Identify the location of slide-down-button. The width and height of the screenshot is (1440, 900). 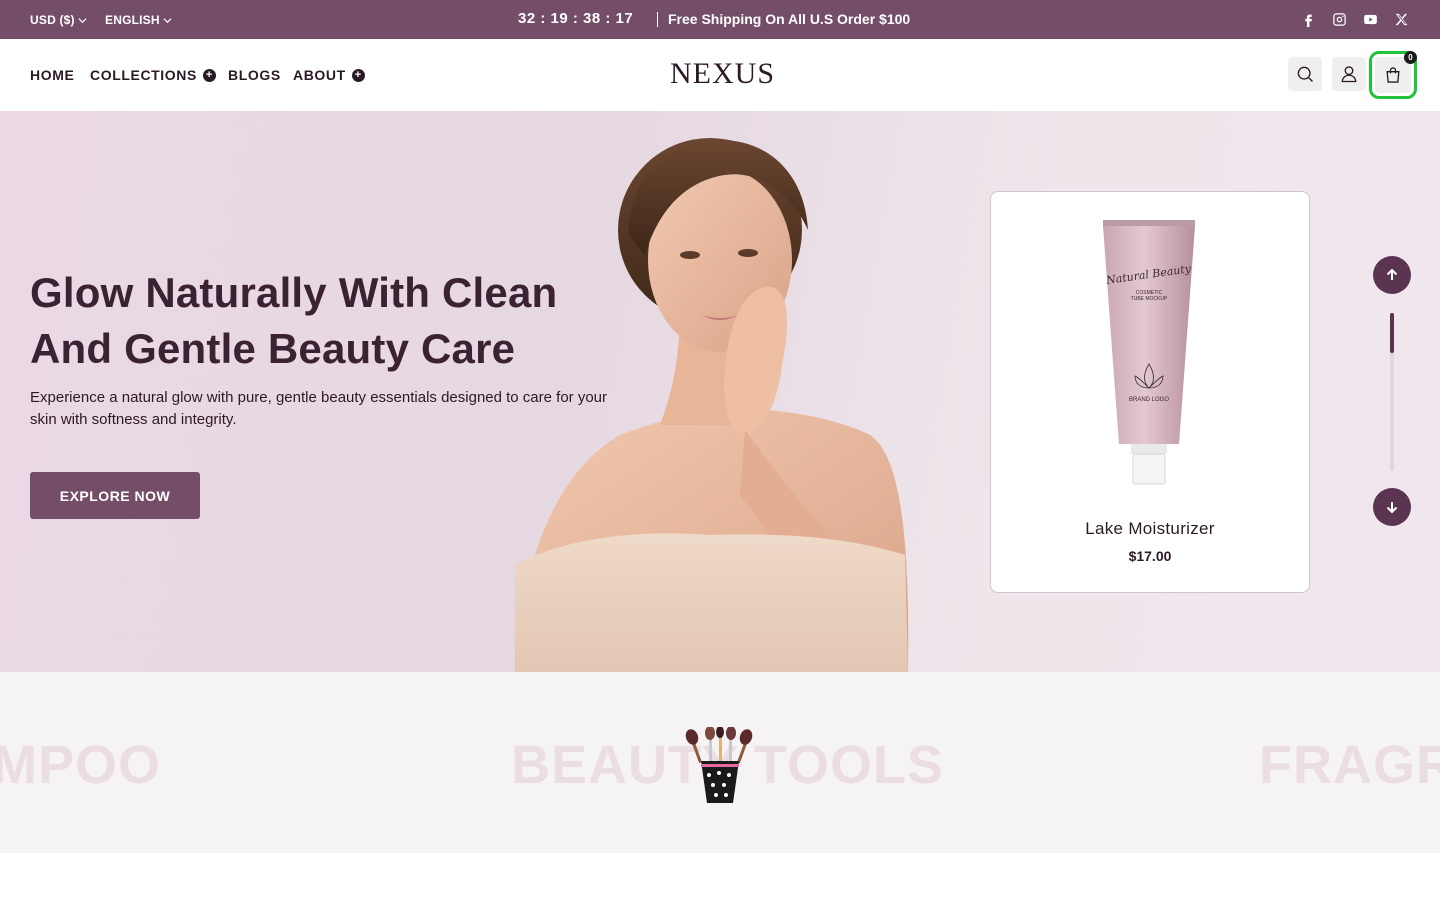
(1392, 507).